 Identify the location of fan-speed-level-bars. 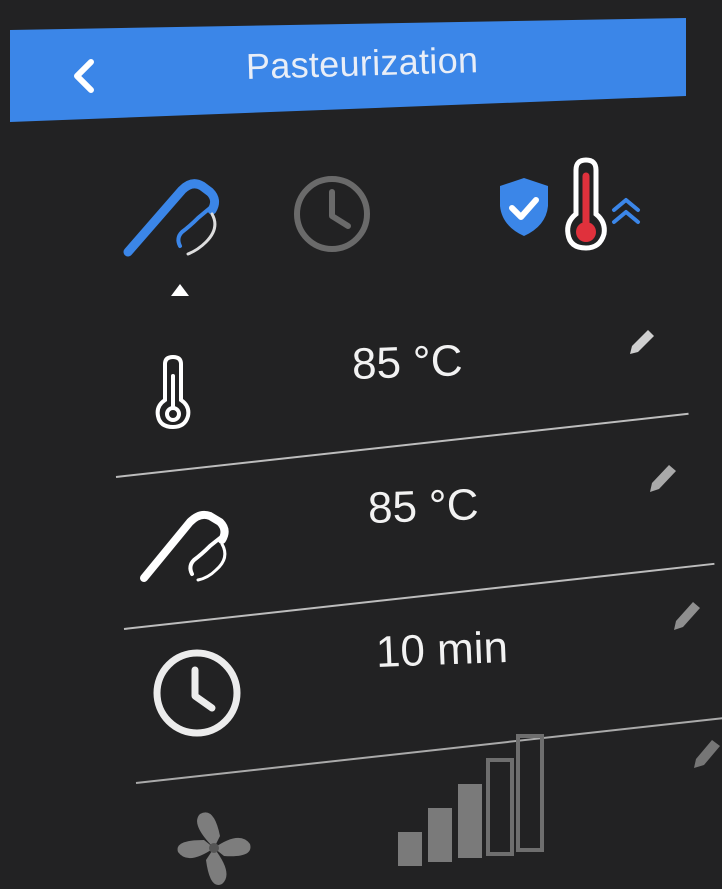
(472, 800).